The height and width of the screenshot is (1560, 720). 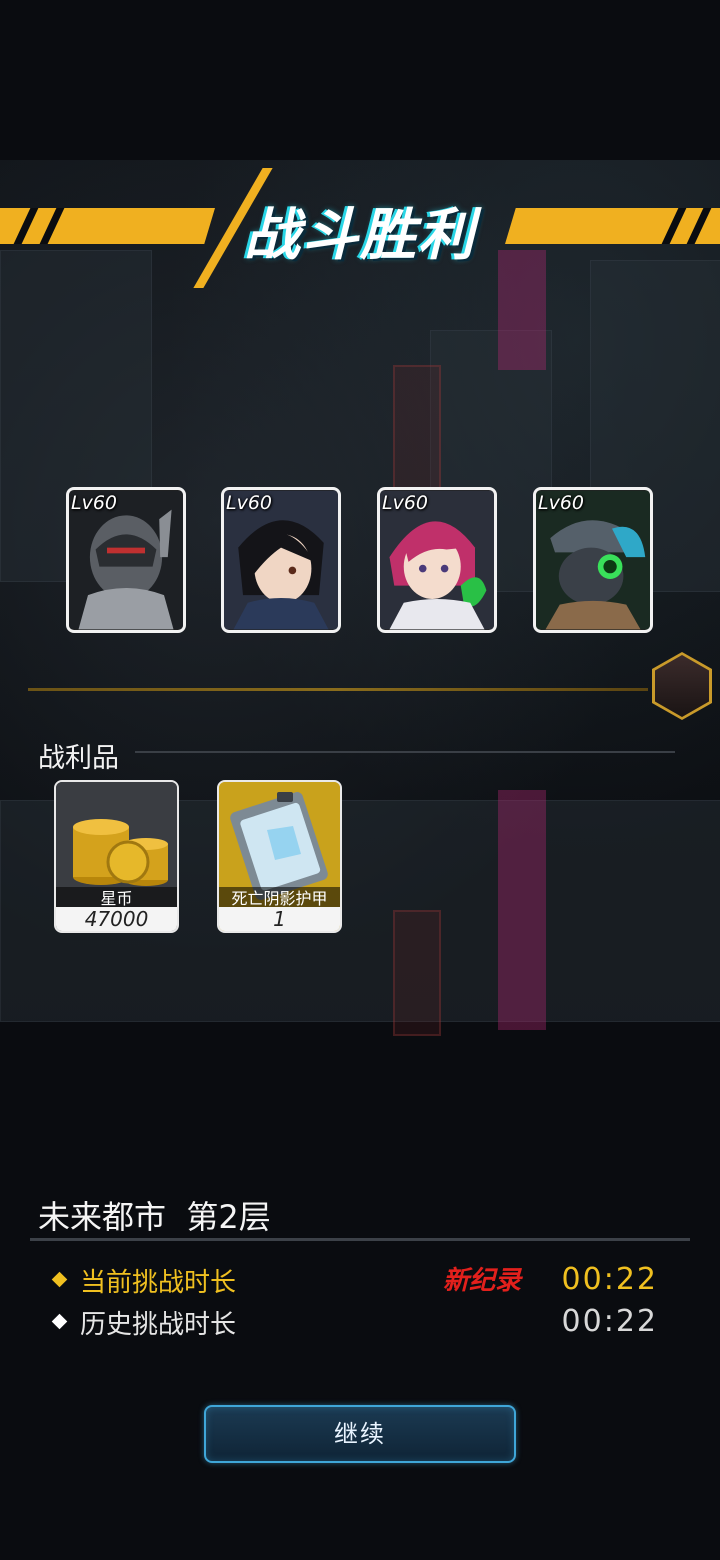 I want to click on stage-divider, so click(x=360, y=1239).